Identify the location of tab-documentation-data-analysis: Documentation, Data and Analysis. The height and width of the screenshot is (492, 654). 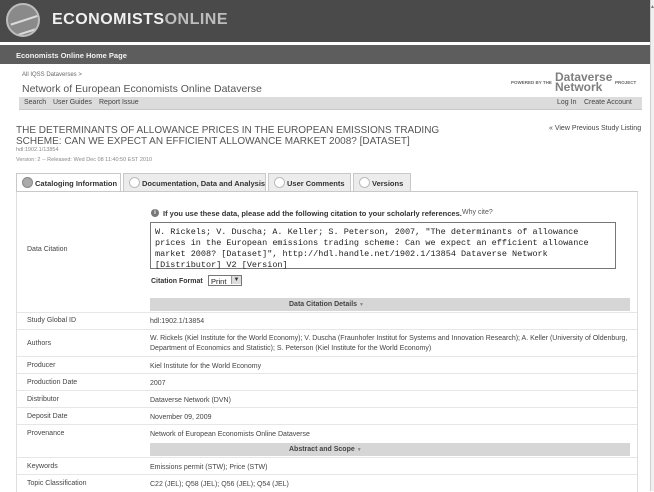
(194, 182).